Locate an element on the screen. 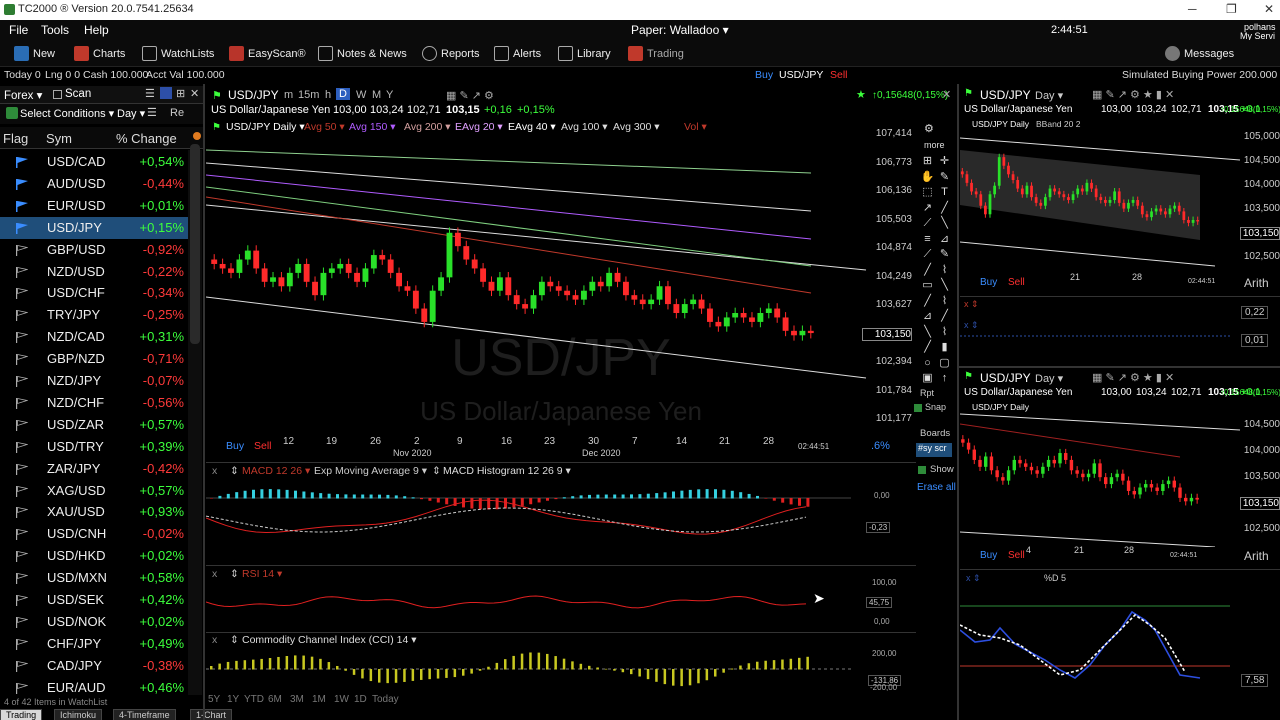 Image resolution: width=1280 pixels, height=720 pixels. rb-symbol: USD/JPY is located at coordinates (1005, 378).